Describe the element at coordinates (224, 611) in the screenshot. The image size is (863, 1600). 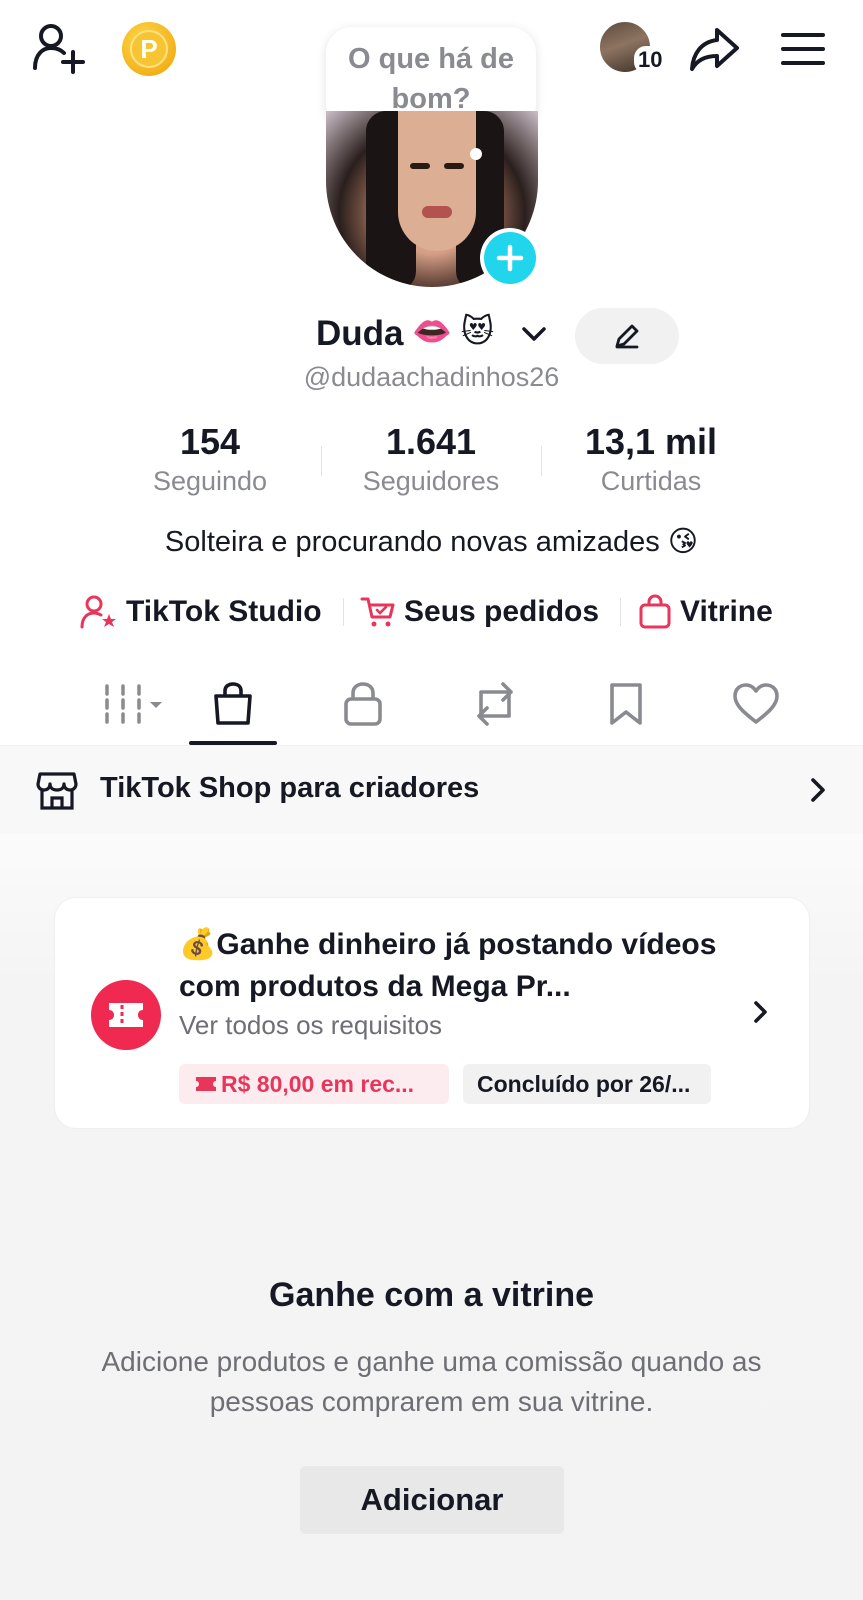
I see `link-label: TikTok Studio` at that location.